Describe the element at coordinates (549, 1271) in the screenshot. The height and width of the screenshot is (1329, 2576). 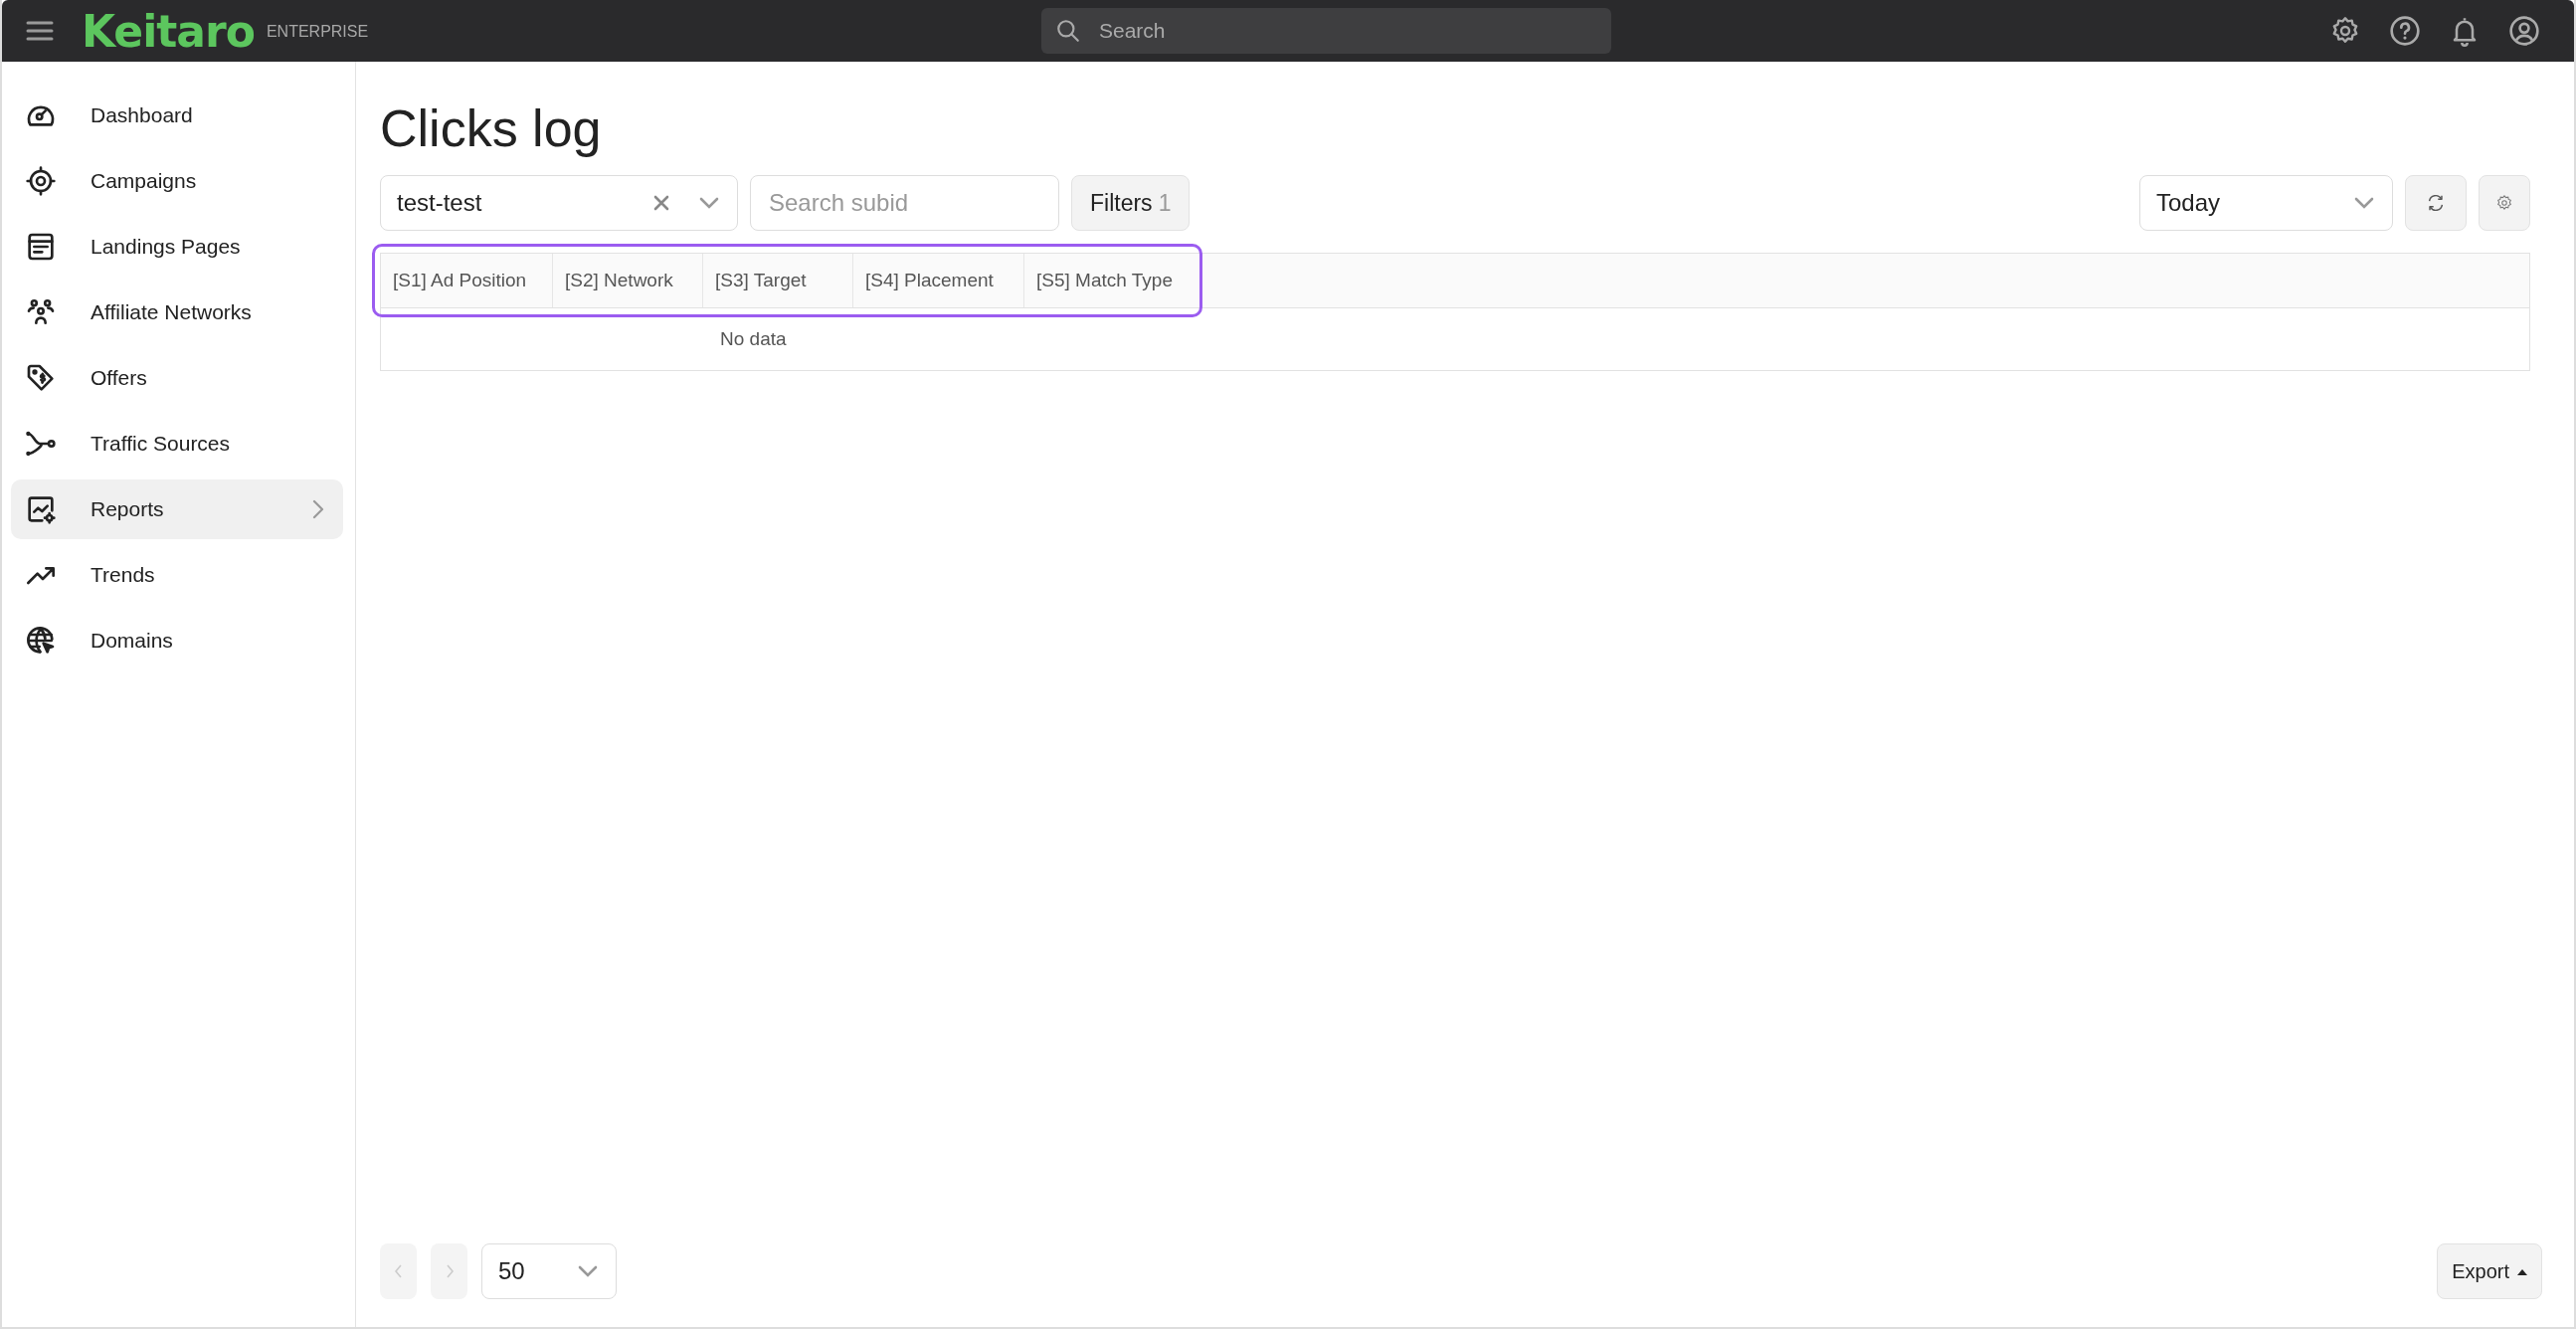
I see `page-size-select: 50` at that location.